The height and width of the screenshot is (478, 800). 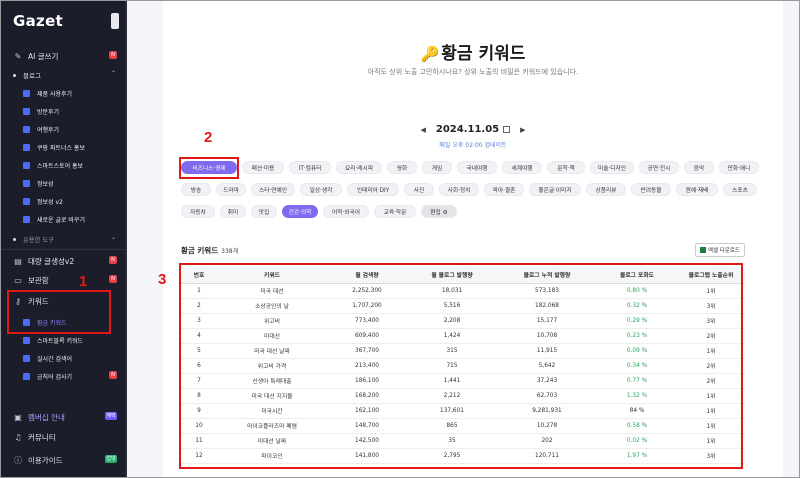 What do you see at coordinates (63, 437) in the screenshot?
I see `sidebar-item-community: ♫ 커뮤니티` at bounding box center [63, 437].